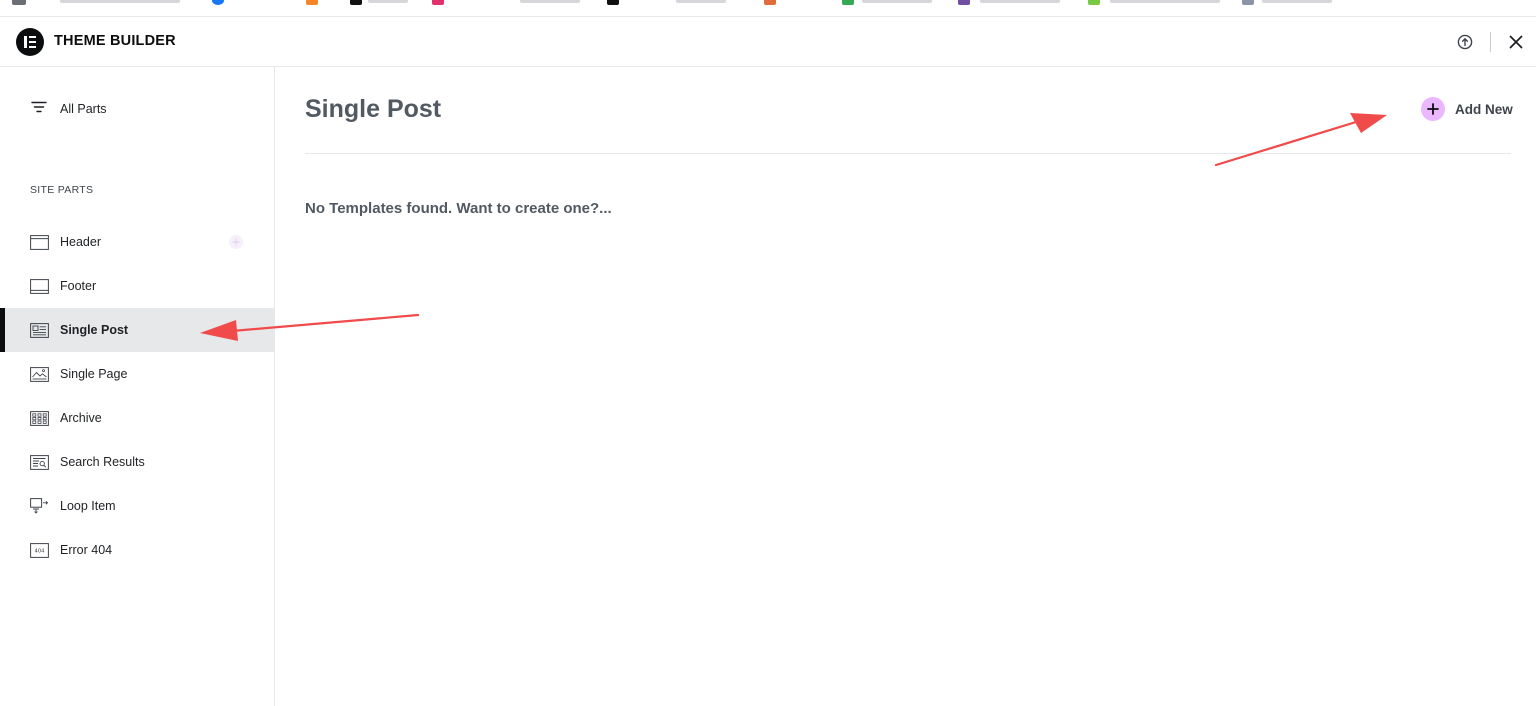 The width and height of the screenshot is (1536, 706). What do you see at coordinates (39, 242) in the screenshot?
I see `header-layout-icon` at bounding box center [39, 242].